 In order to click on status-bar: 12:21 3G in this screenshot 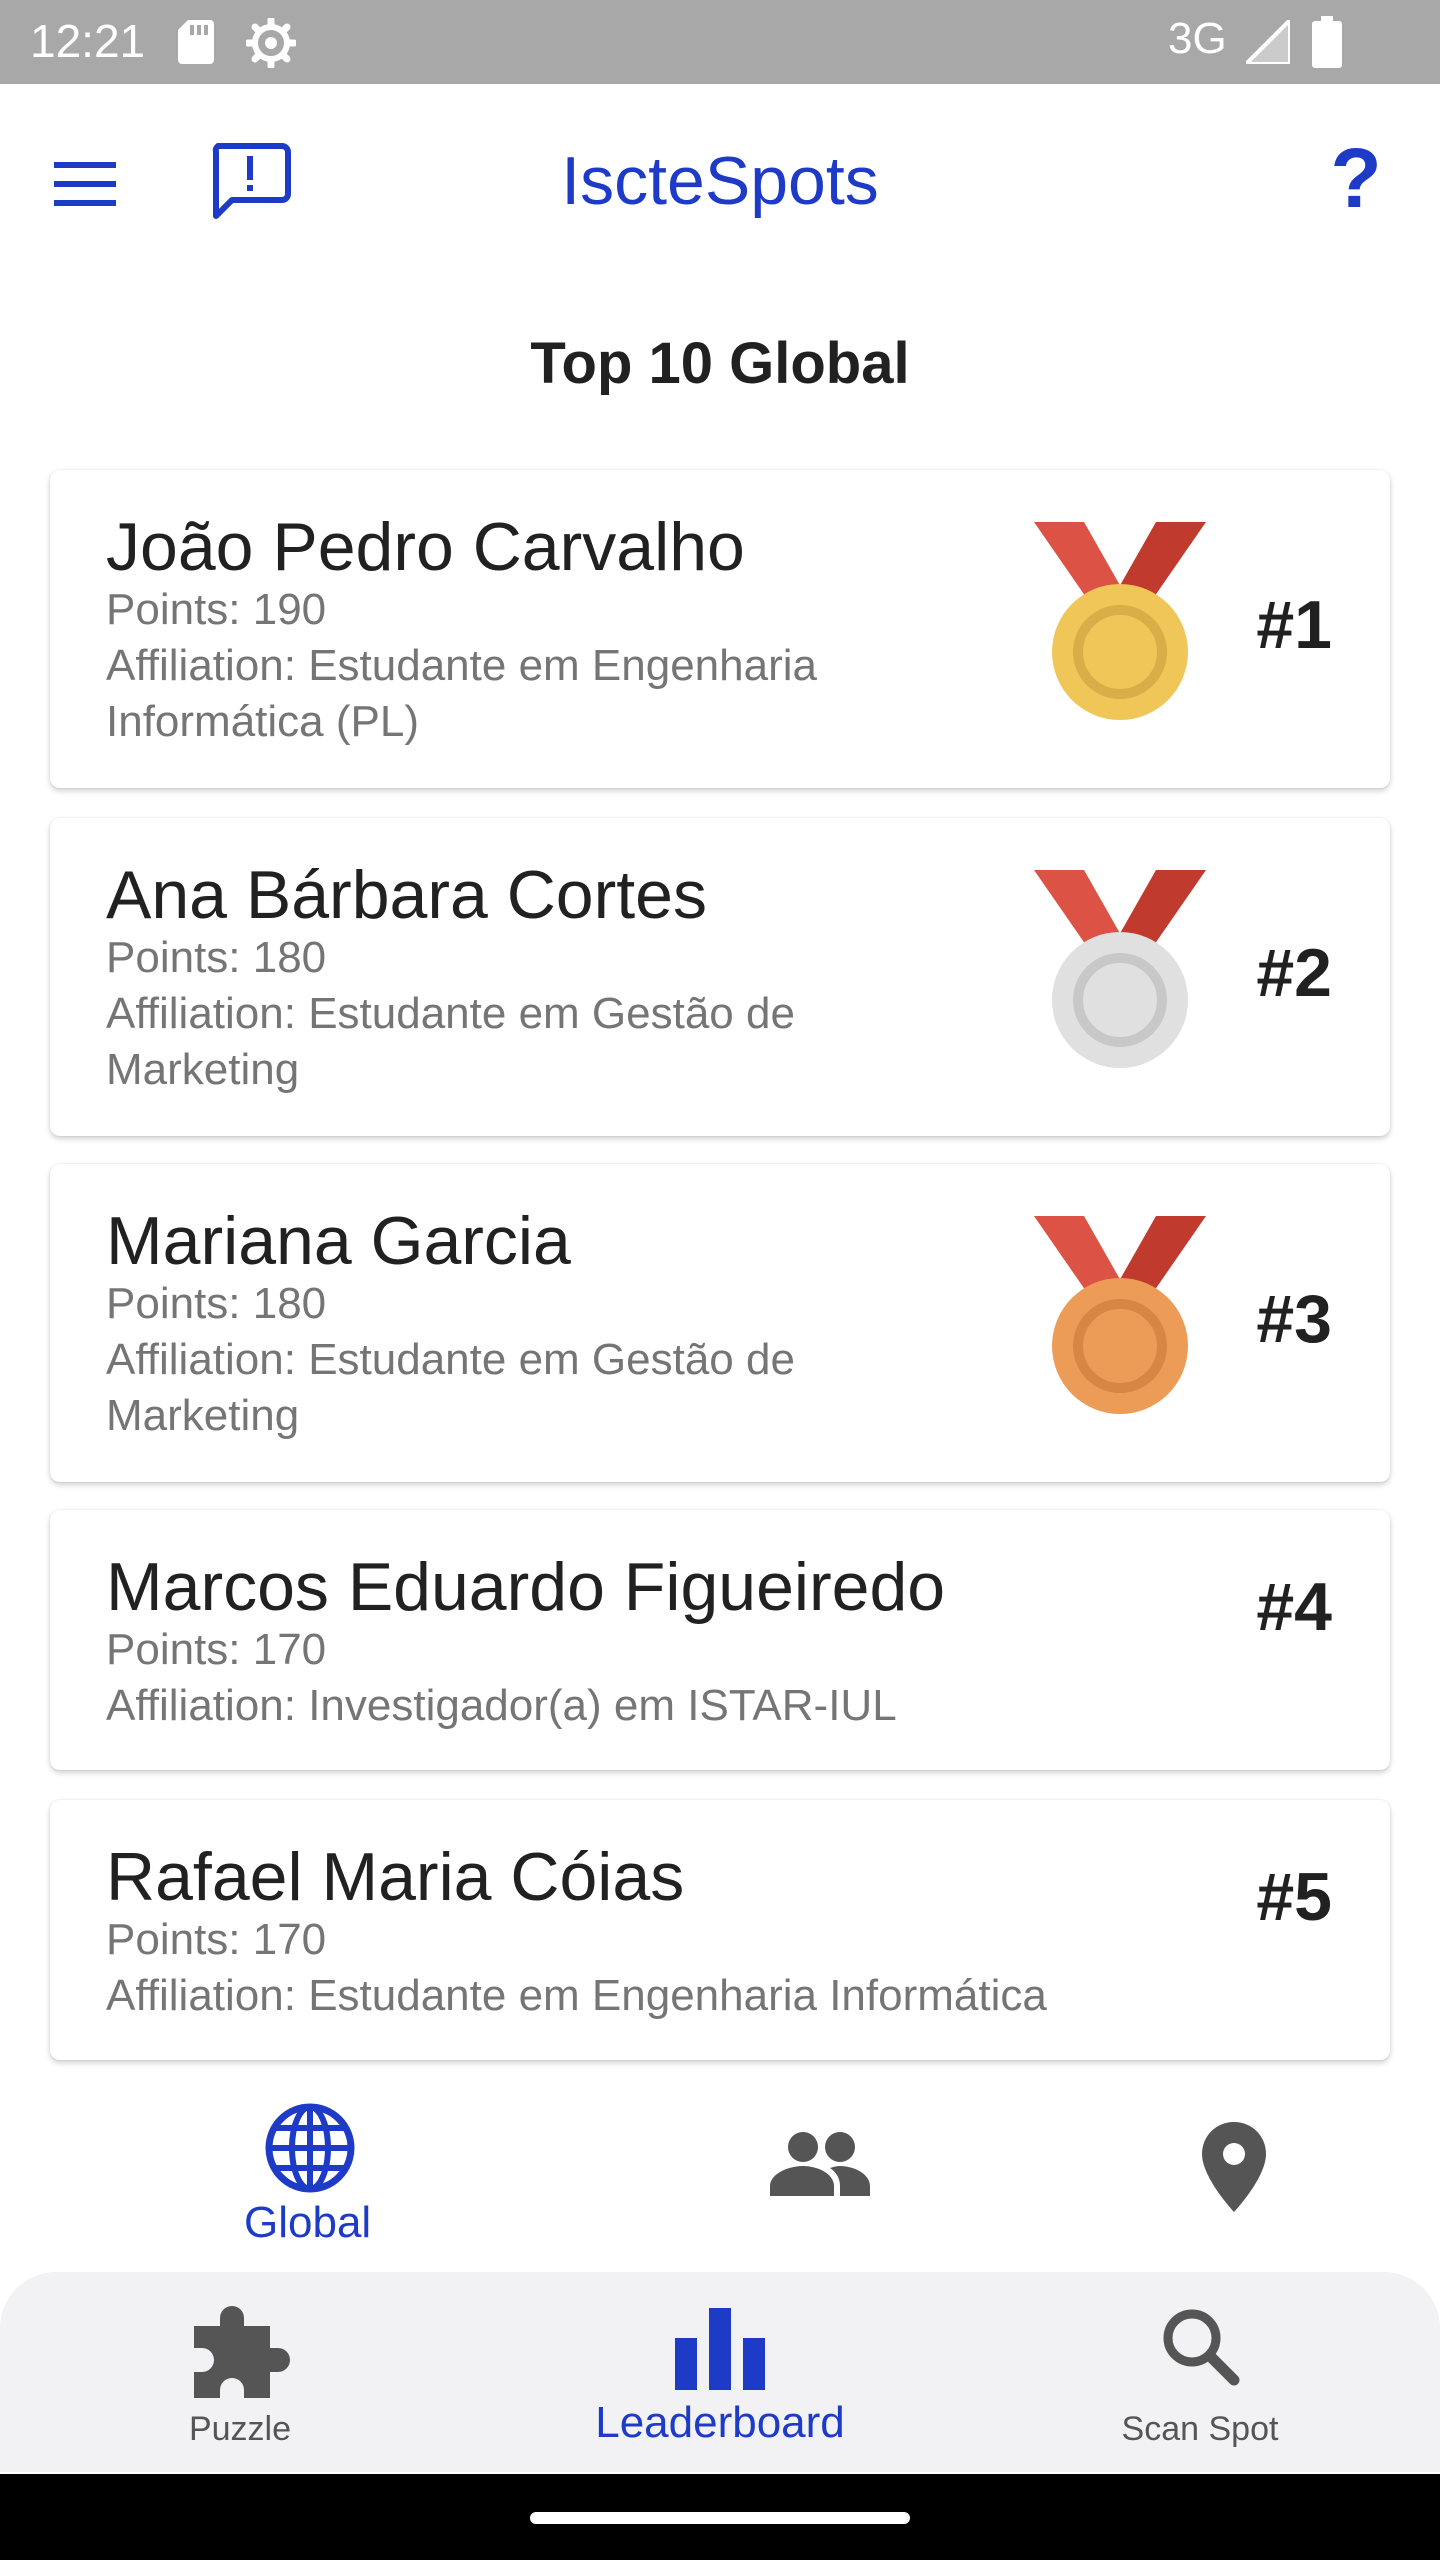, I will do `click(720, 42)`.